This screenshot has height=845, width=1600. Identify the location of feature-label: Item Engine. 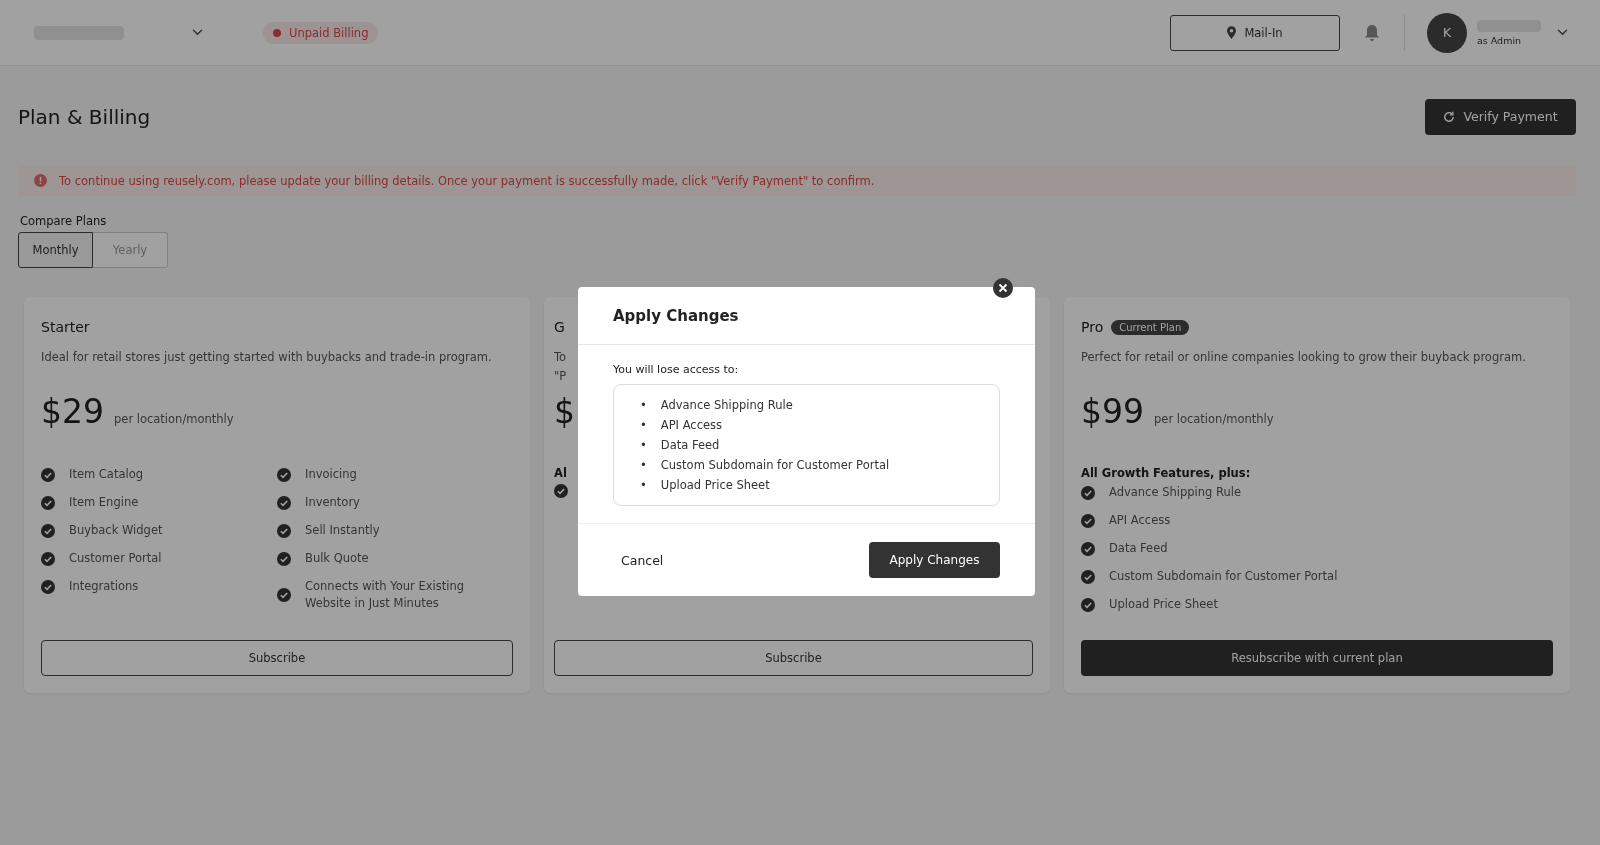
(104, 502).